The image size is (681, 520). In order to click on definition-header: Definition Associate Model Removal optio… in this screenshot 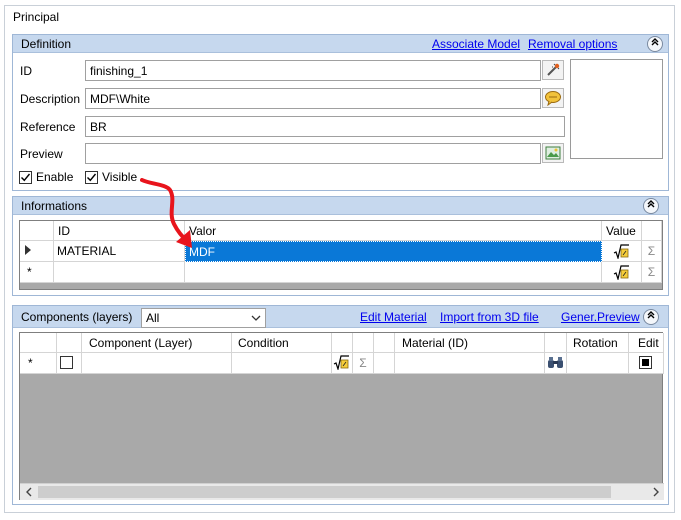, I will do `click(340, 44)`.